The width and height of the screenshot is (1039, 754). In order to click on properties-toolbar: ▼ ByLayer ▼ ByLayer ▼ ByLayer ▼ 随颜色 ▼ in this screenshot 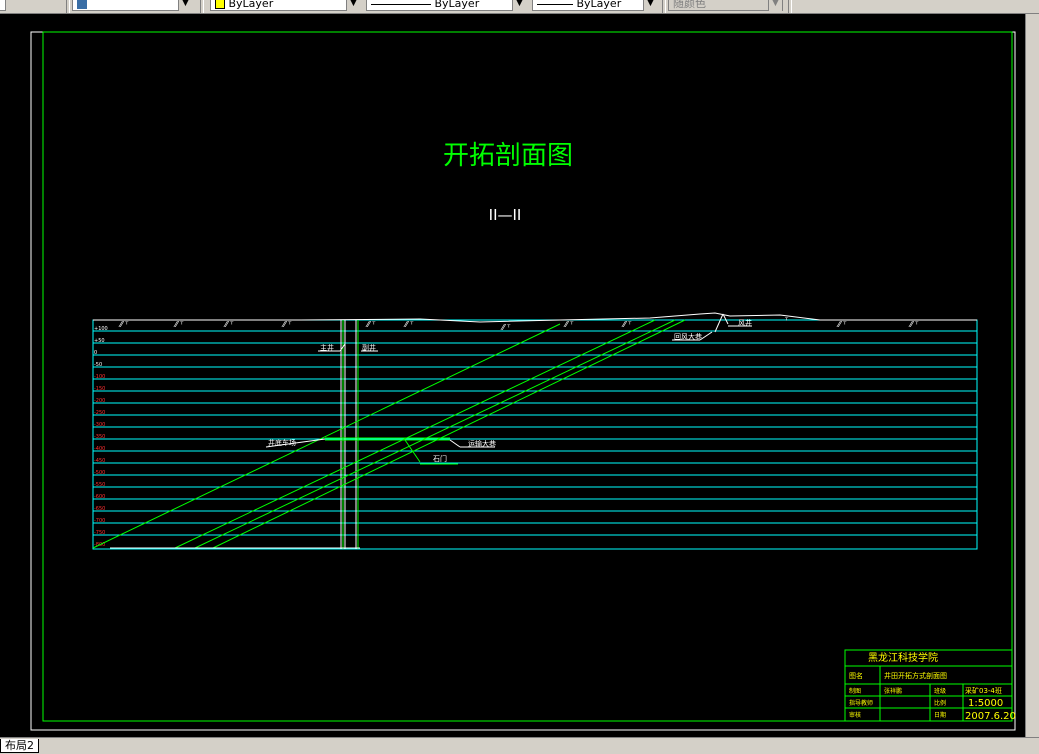, I will do `click(519, 7)`.